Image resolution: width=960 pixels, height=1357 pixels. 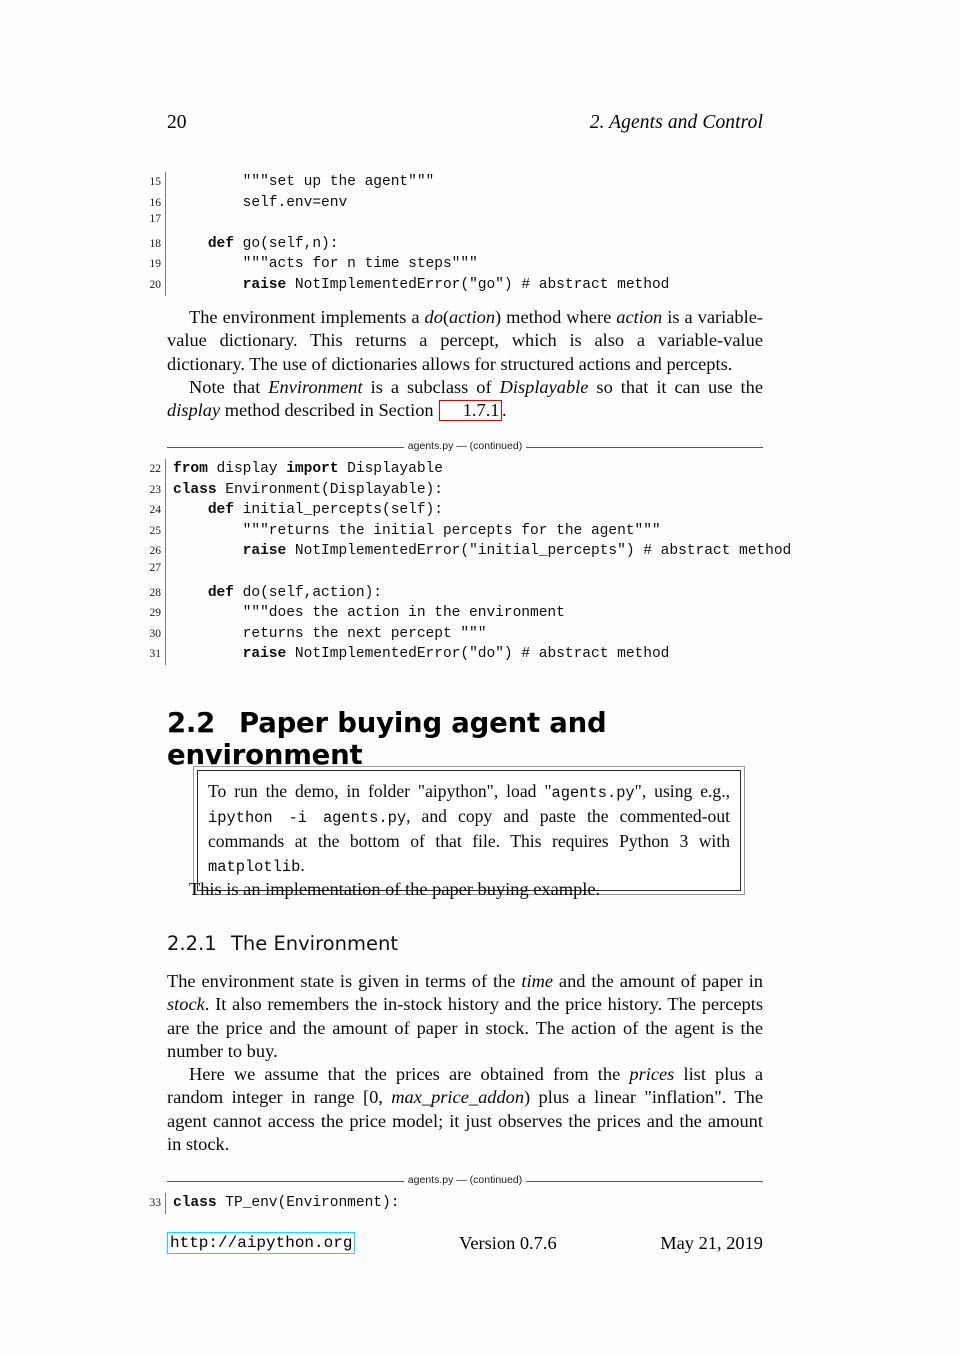 What do you see at coordinates (452, 469) in the screenshot?
I see `code-line: 22 from display import Displayable` at bounding box center [452, 469].